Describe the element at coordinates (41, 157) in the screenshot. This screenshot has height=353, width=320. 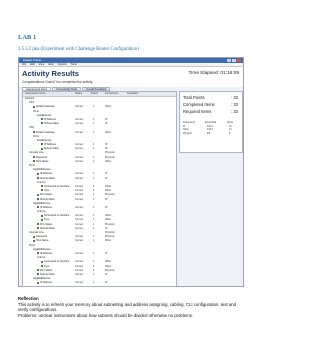
I see `tree-row-text: Password` at that location.